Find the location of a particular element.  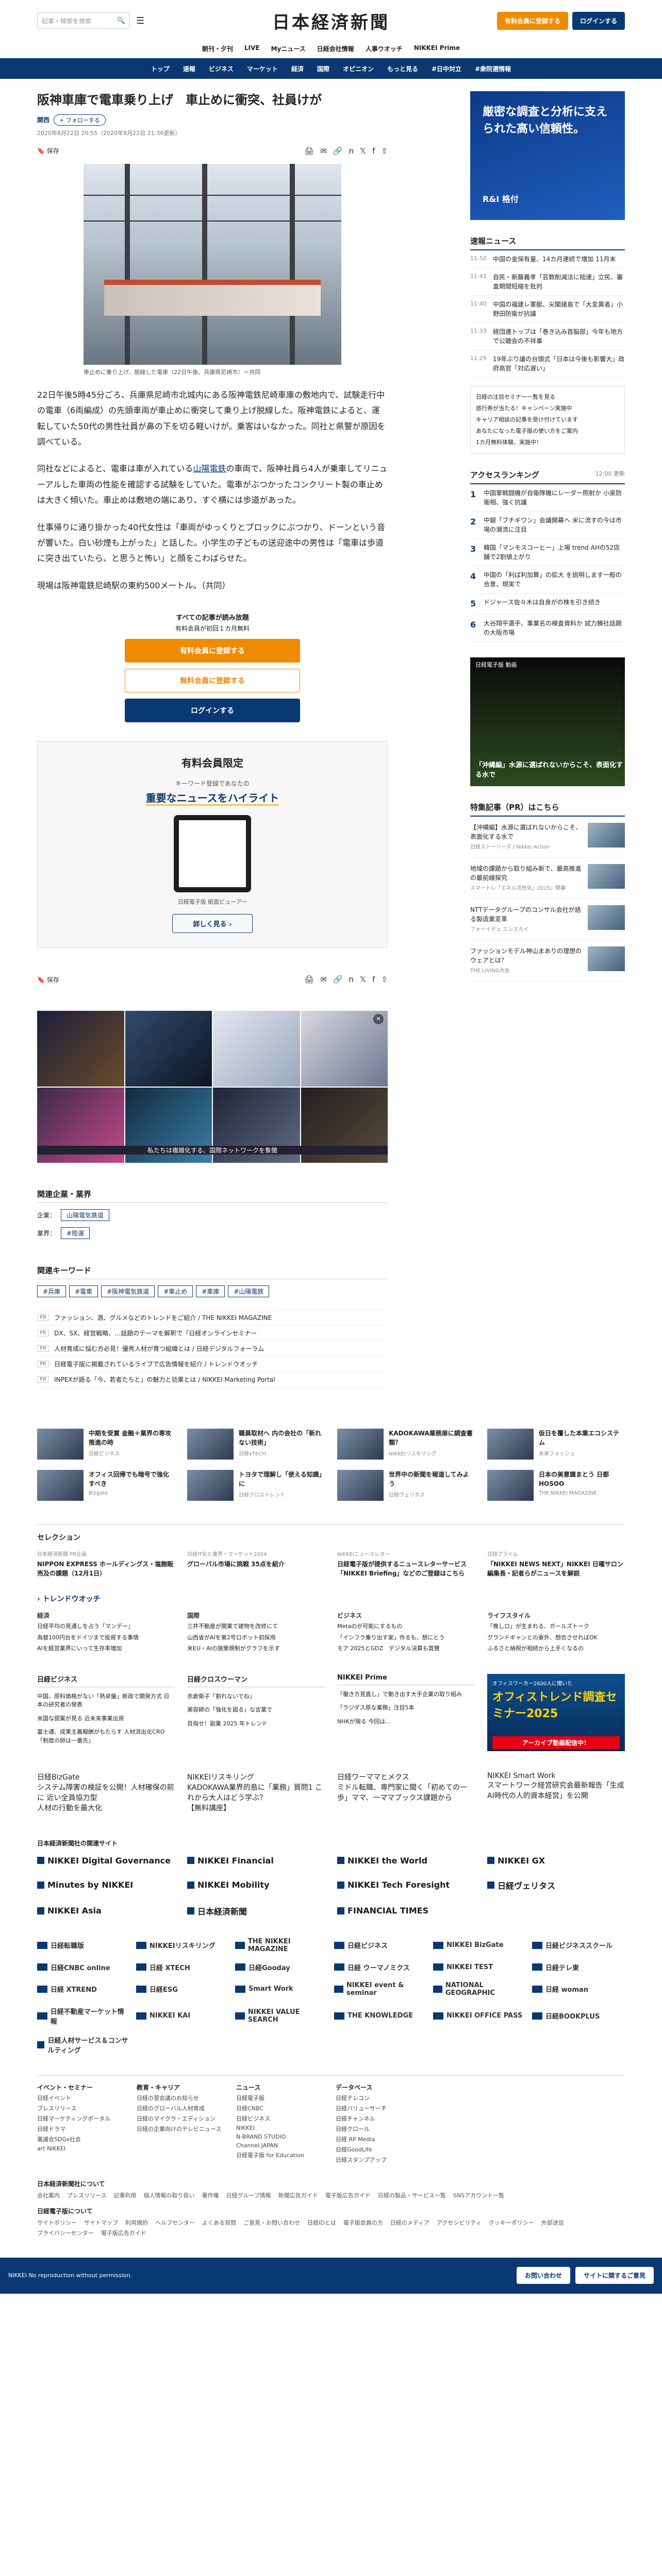

trend-item: Metaのが可能にするもの is located at coordinates (406, 1626).